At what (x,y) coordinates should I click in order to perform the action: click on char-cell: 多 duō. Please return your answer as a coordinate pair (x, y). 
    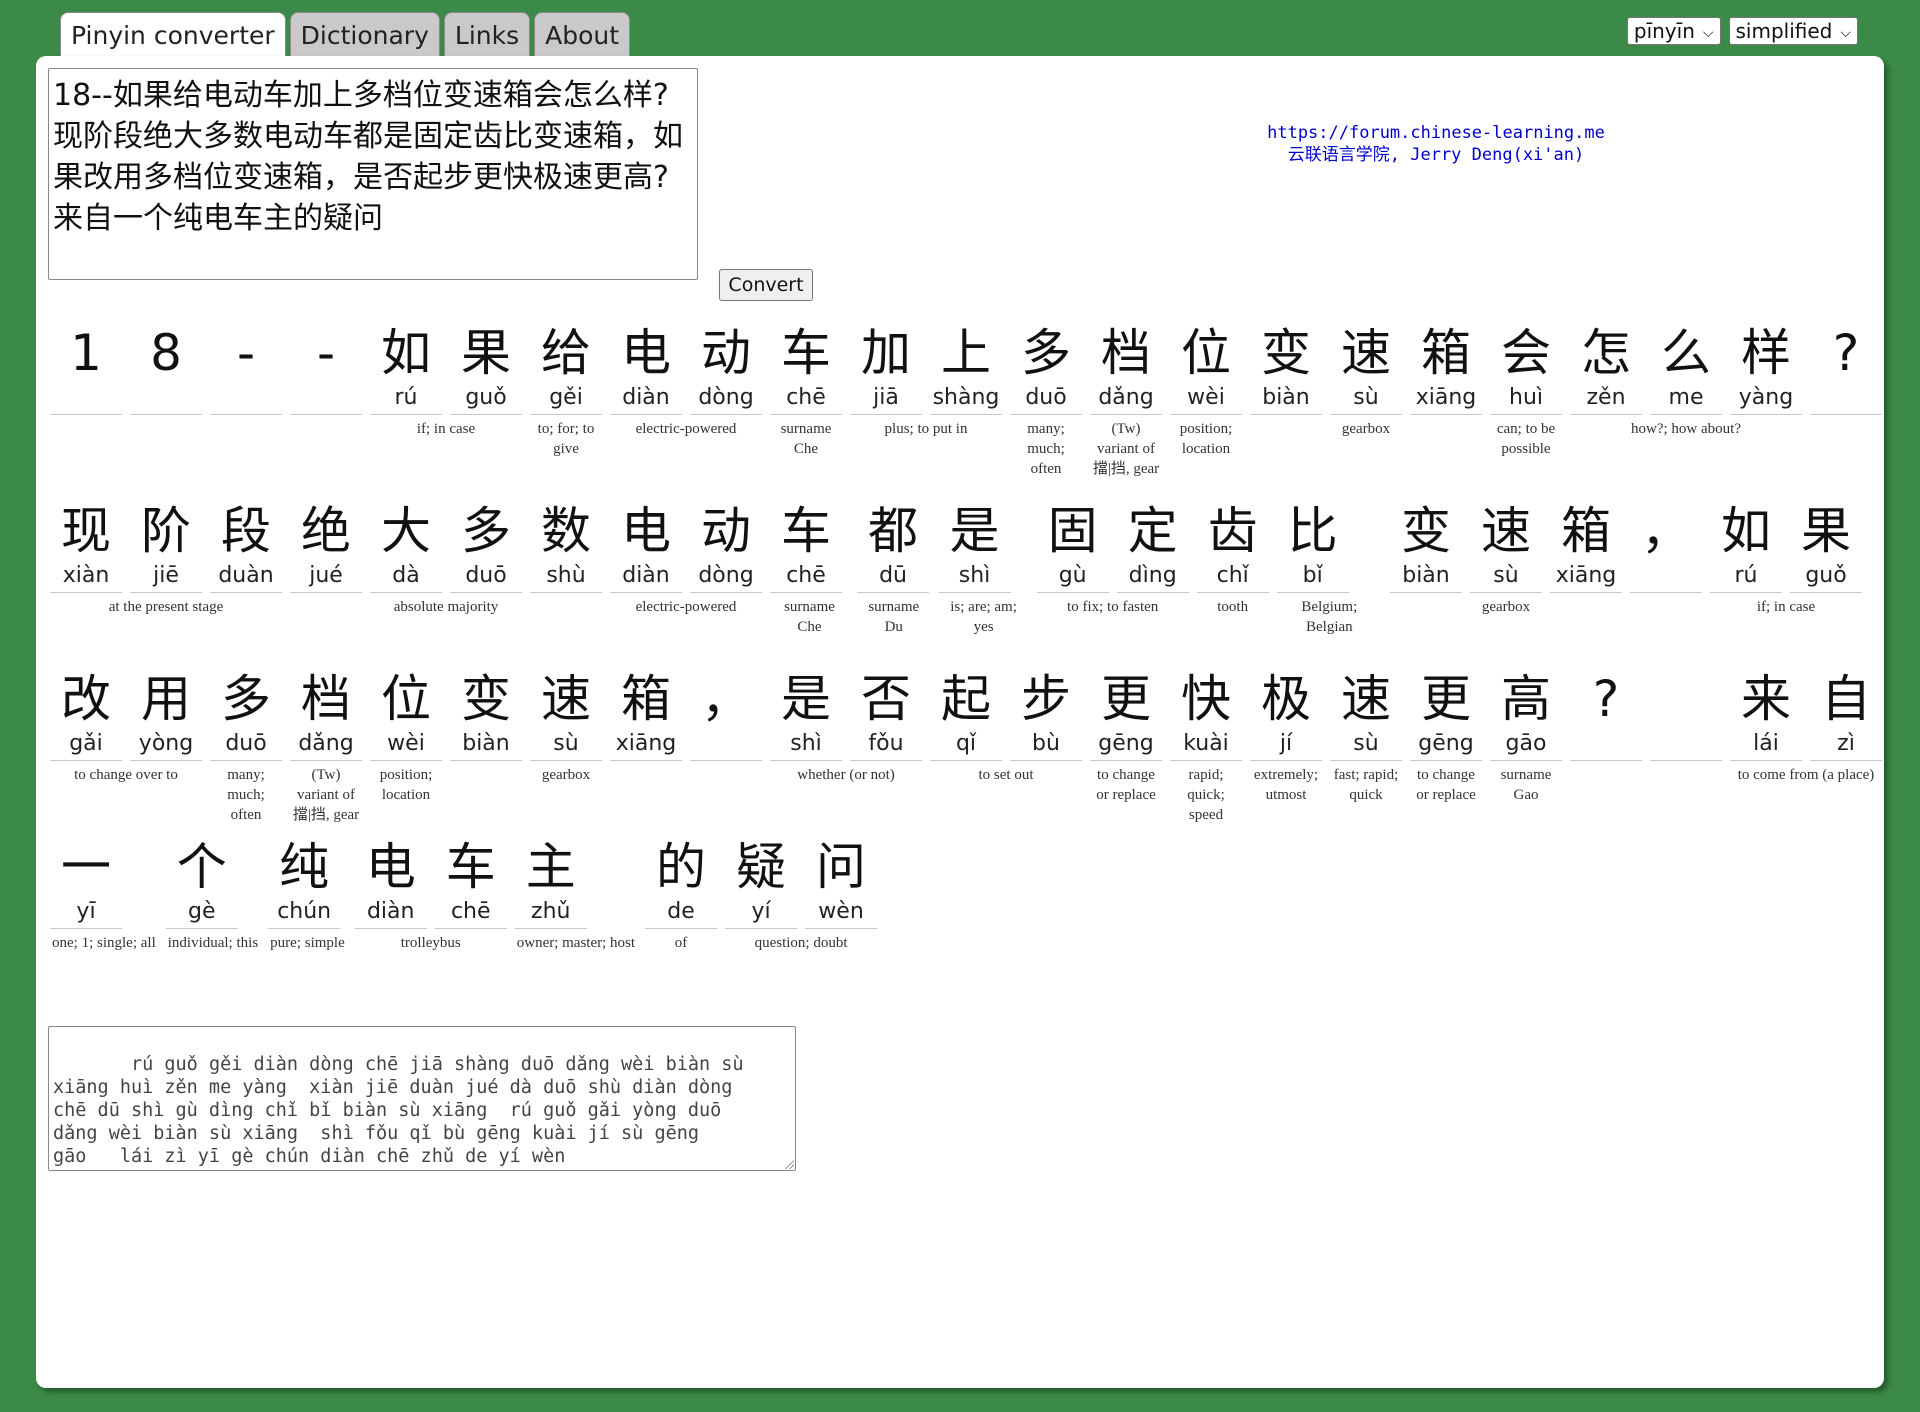
    Looking at the image, I should click on (486, 546).